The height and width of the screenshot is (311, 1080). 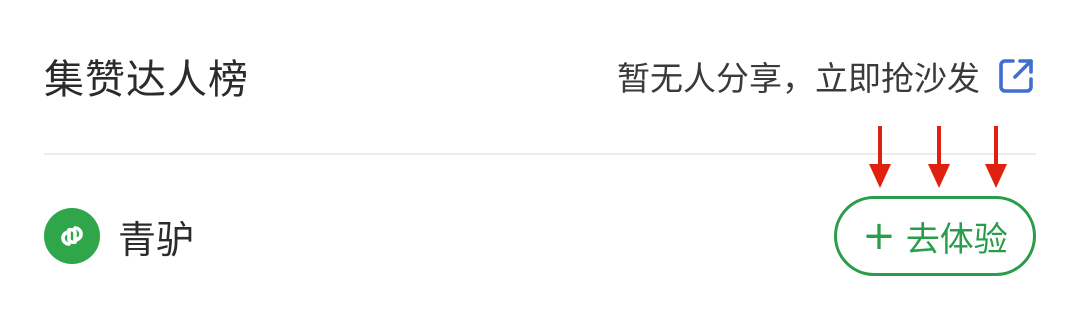 What do you see at coordinates (879, 236) in the screenshot?
I see `plus-icon: +` at bounding box center [879, 236].